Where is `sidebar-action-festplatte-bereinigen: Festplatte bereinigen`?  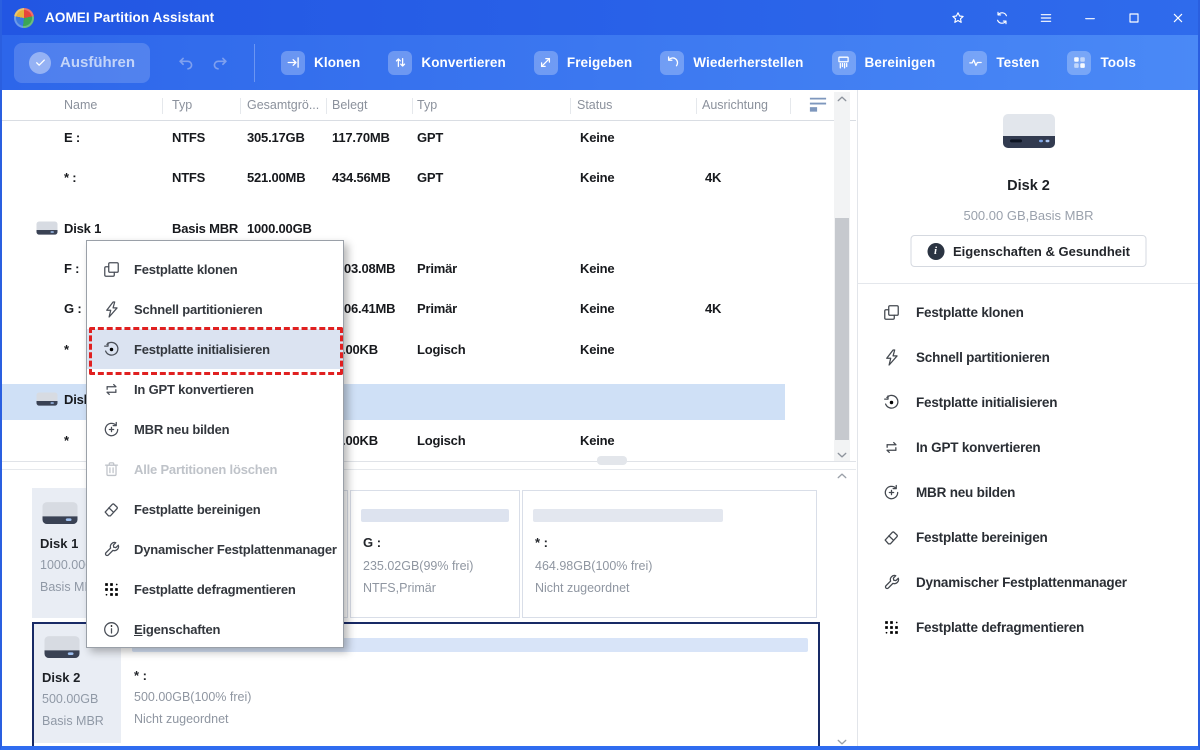 sidebar-action-festplatte-bereinigen: Festplatte bereinigen is located at coordinates (1032, 537).